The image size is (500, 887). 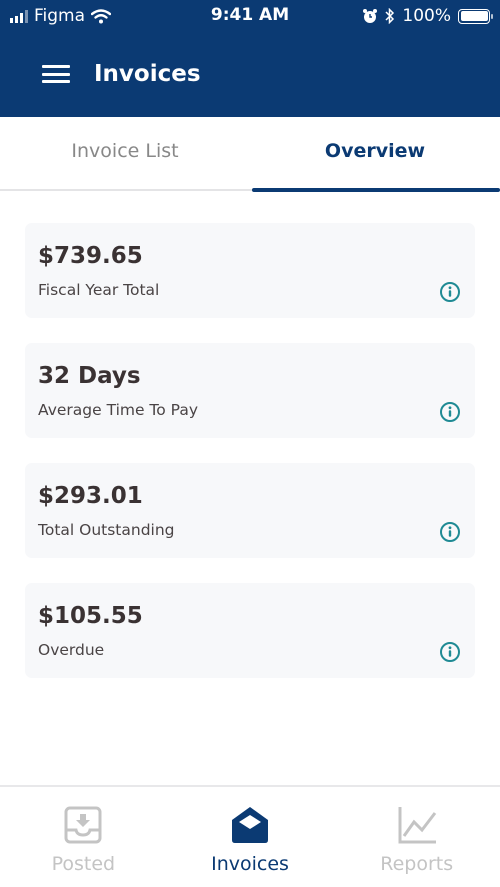 I want to click on battery-icon, so click(x=475, y=16).